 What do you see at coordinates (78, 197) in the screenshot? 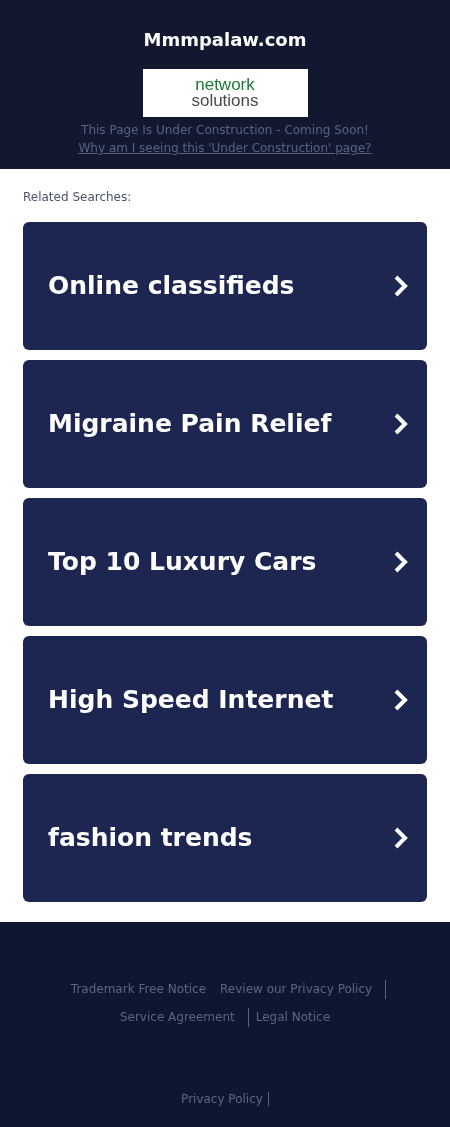
I see `related-heading: Related Searches:` at bounding box center [78, 197].